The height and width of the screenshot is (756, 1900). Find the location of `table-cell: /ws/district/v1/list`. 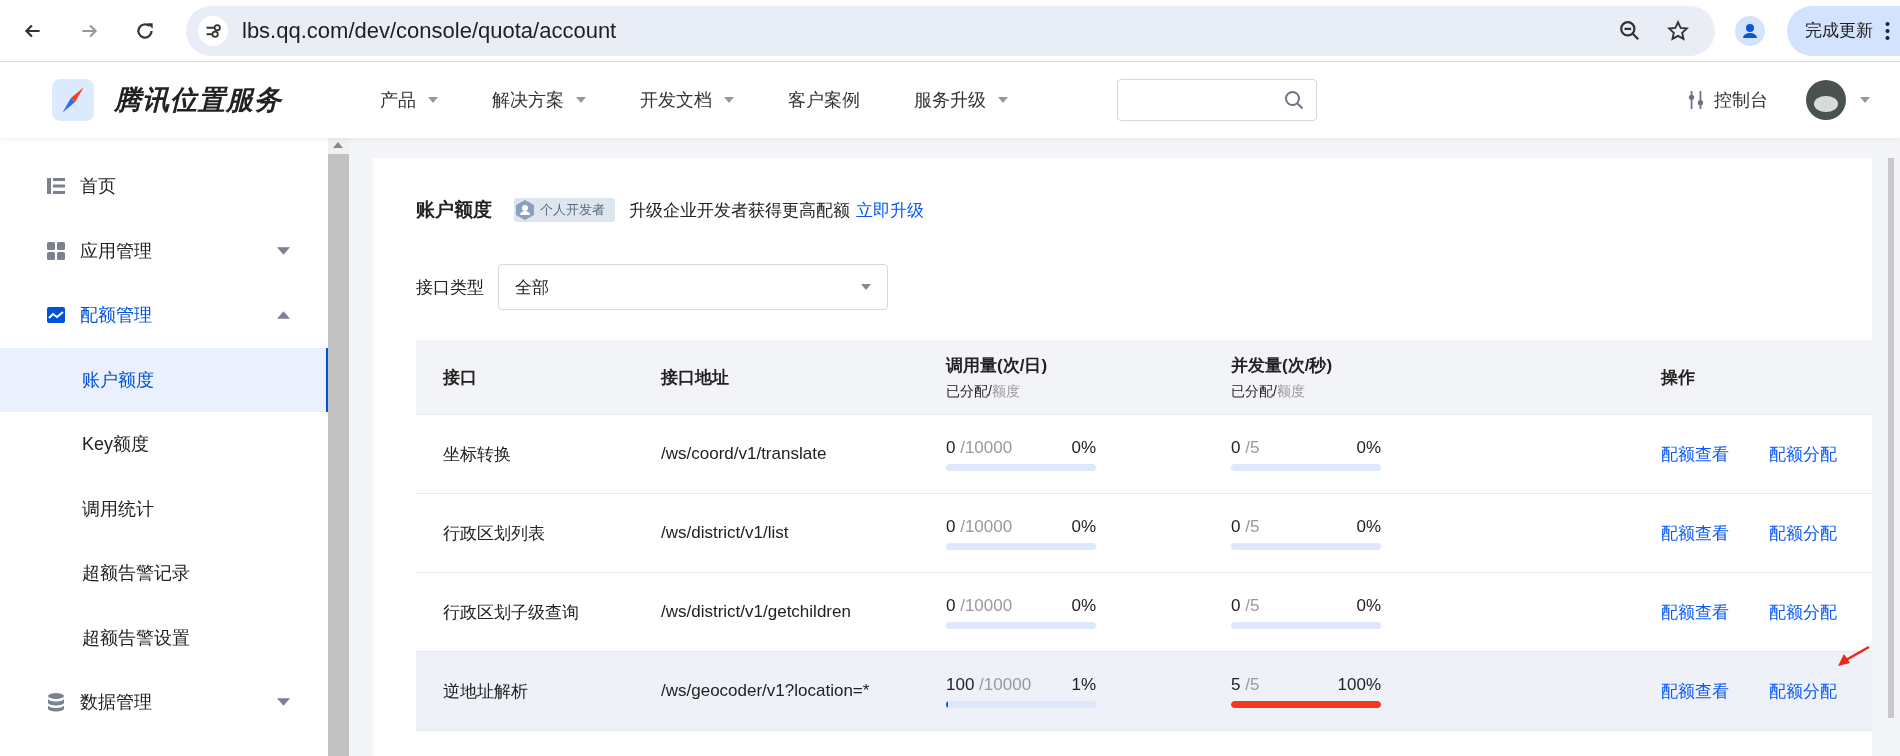

table-cell: /ws/district/v1/list is located at coordinates (725, 533).